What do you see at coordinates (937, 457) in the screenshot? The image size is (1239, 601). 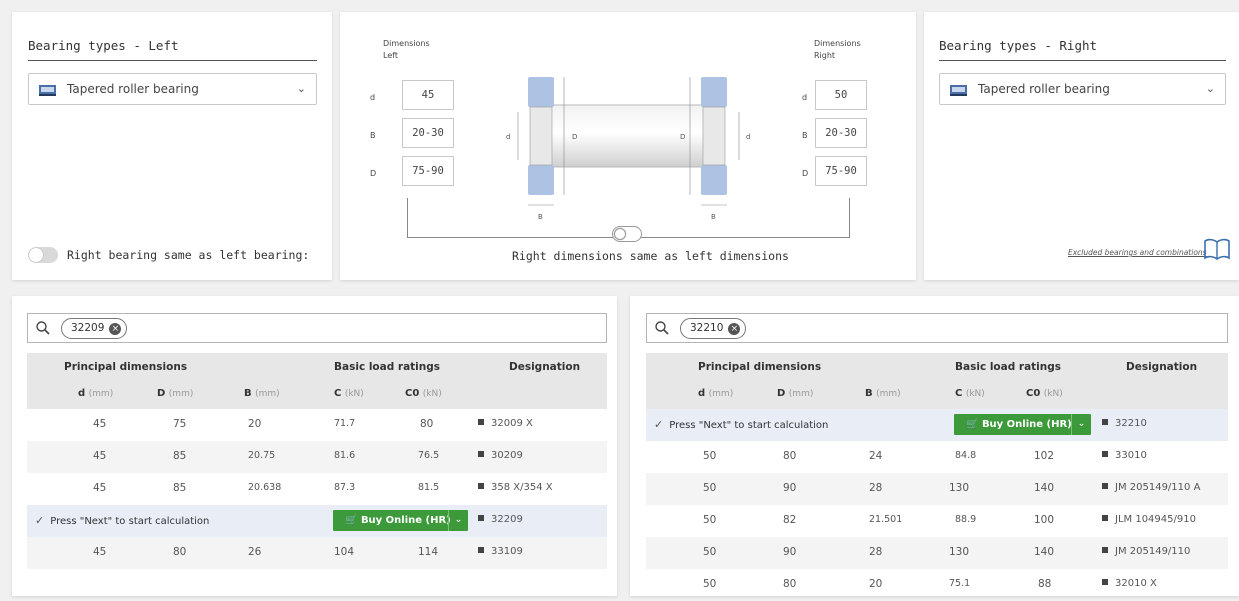 I see `table-row: 50 80 24 84.8 102 33010` at bounding box center [937, 457].